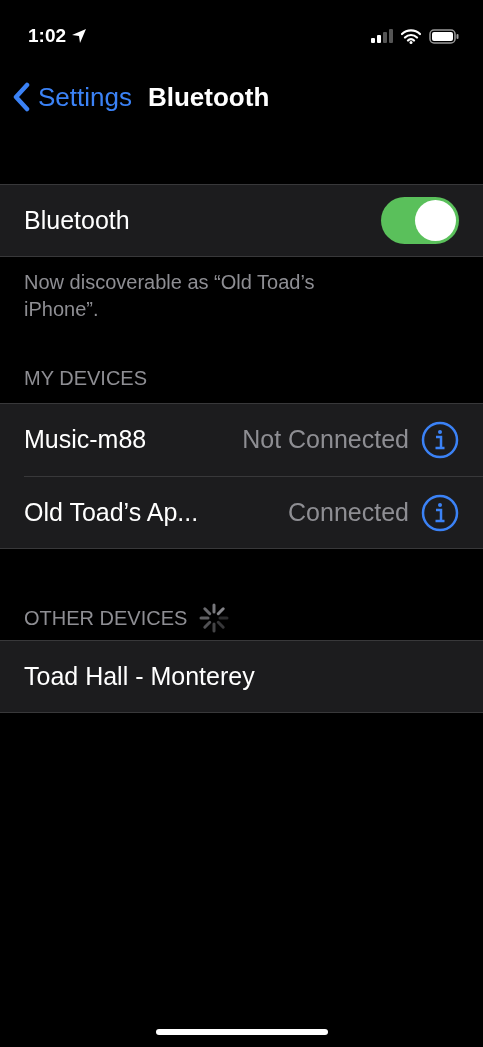  What do you see at coordinates (444, 36) in the screenshot?
I see `battery-icon` at bounding box center [444, 36].